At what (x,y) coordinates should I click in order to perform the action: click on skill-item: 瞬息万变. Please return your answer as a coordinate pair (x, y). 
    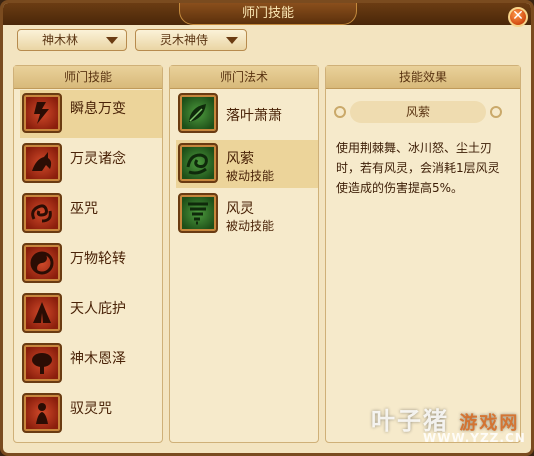
    Looking at the image, I should click on (91, 114).